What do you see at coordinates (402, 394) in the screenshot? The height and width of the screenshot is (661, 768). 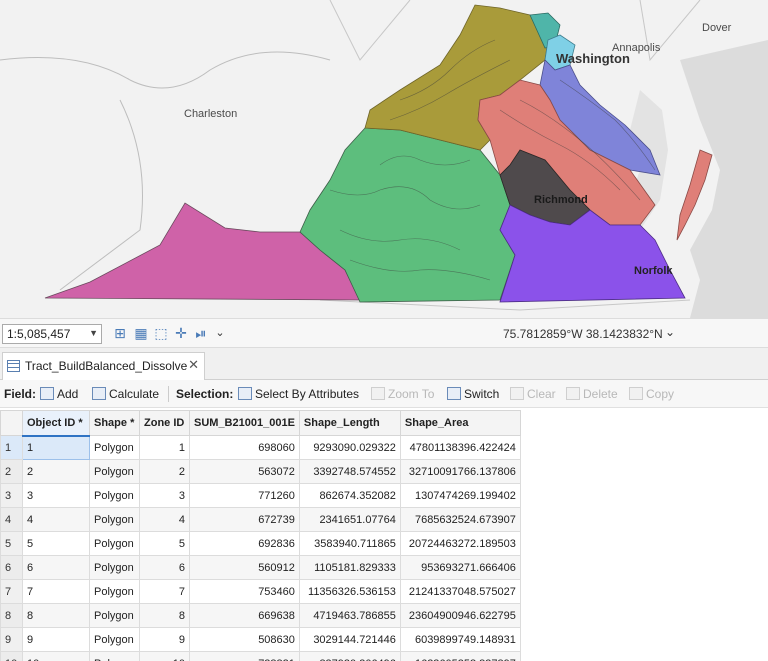 I see `zoom-to-button: Zoom To` at bounding box center [402, 394].